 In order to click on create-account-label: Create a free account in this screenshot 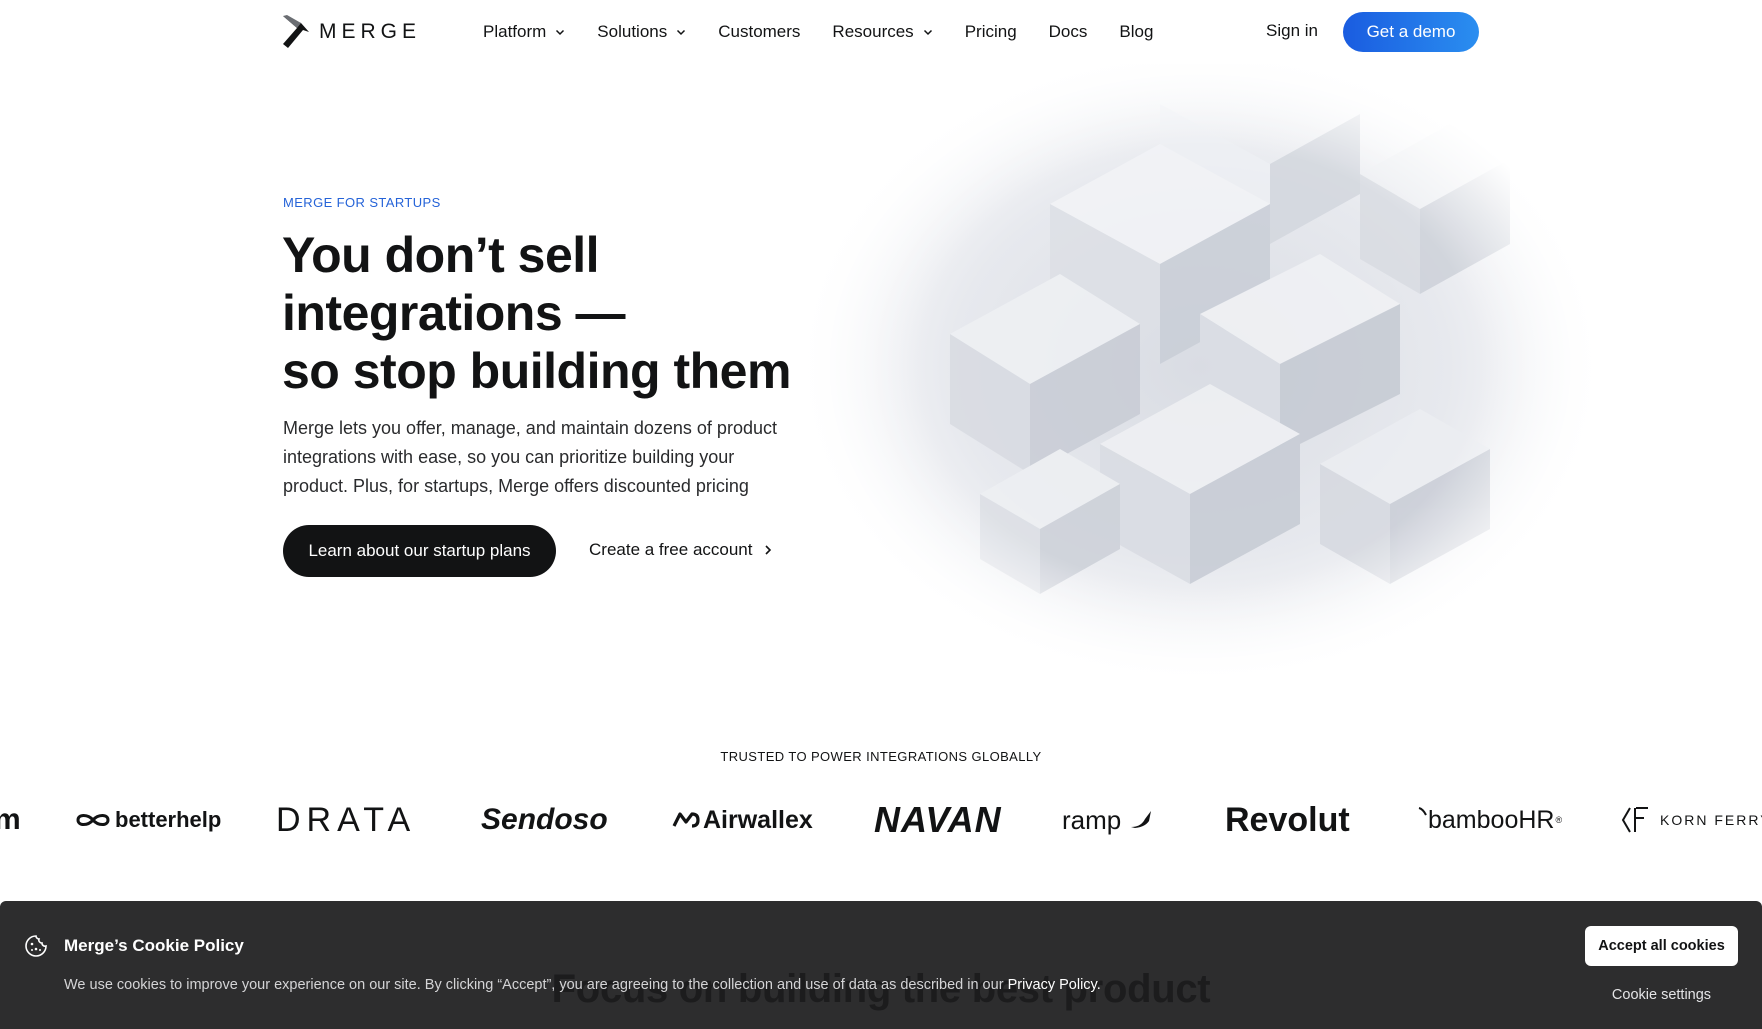, I will do `click(671, 549)`.